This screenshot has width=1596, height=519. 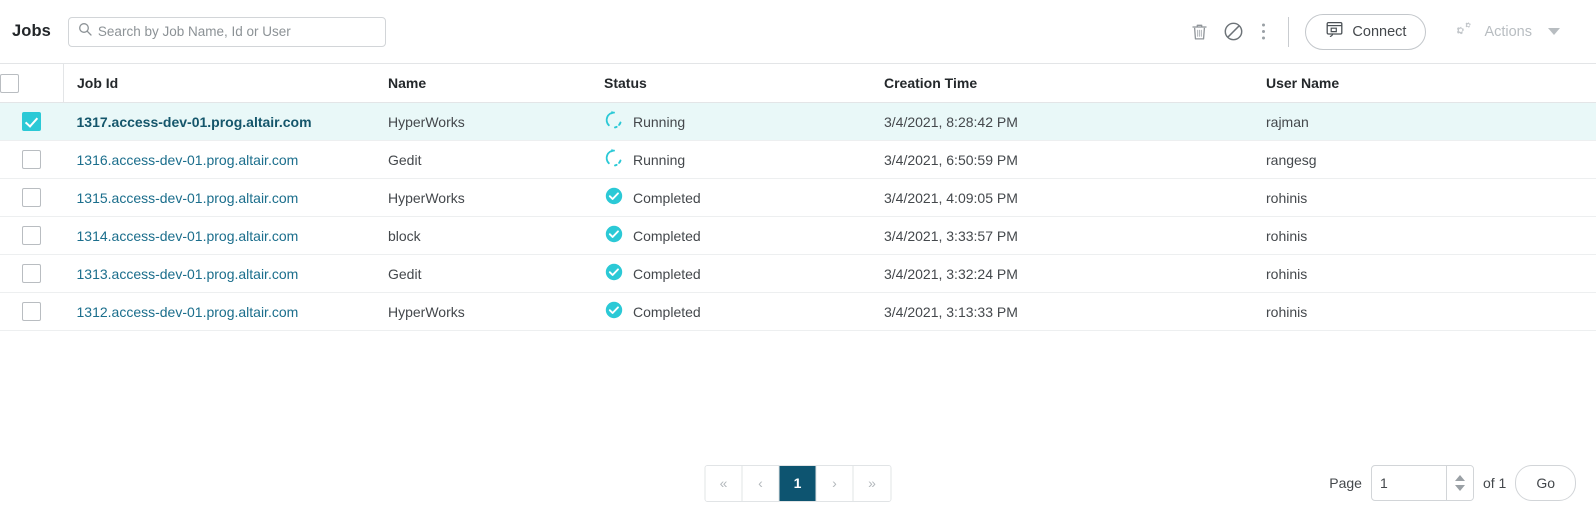 I want to click on cell-user-name: rajman, so click(x=1424, y=121).